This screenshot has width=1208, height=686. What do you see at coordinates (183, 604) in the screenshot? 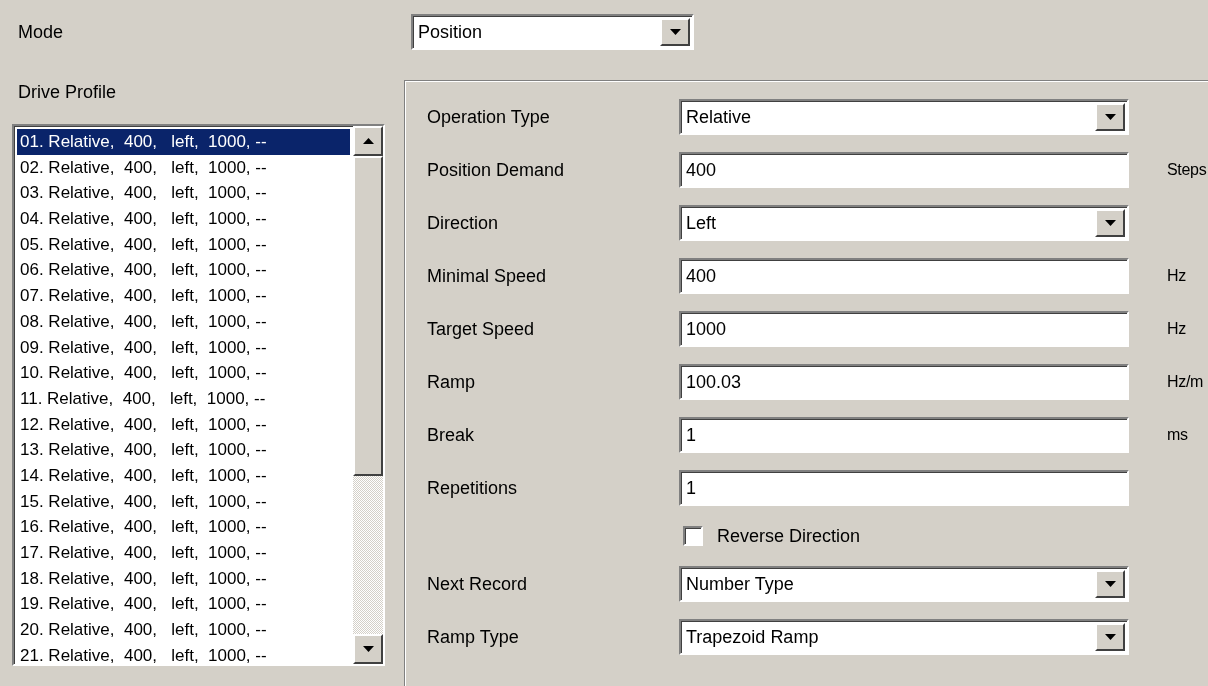
I see `list-item: 19. Relative, 400, left, 1000, --` at bounding box center [183, 604].